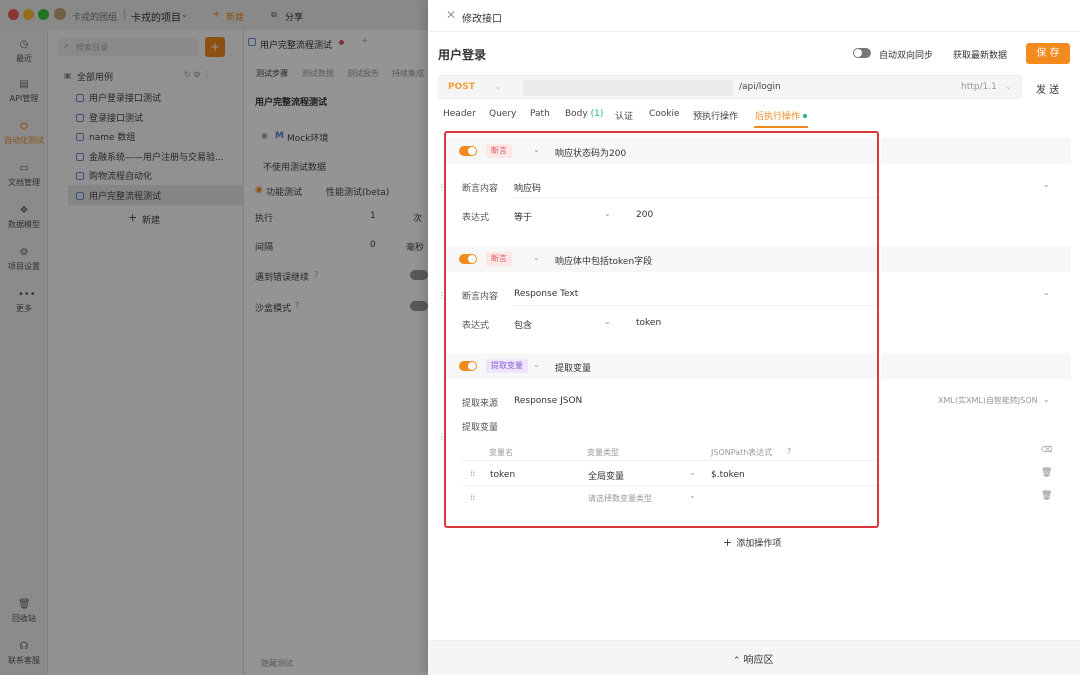  What do you see at coordinates (501, 452) in the screenshot?
I see `col-var-name: 变量名` at bounding box center [501, 452].